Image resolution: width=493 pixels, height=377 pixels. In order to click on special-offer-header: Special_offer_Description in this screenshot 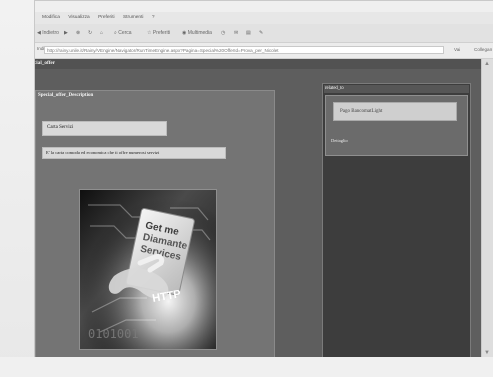, I will do `click(66, 95)`.